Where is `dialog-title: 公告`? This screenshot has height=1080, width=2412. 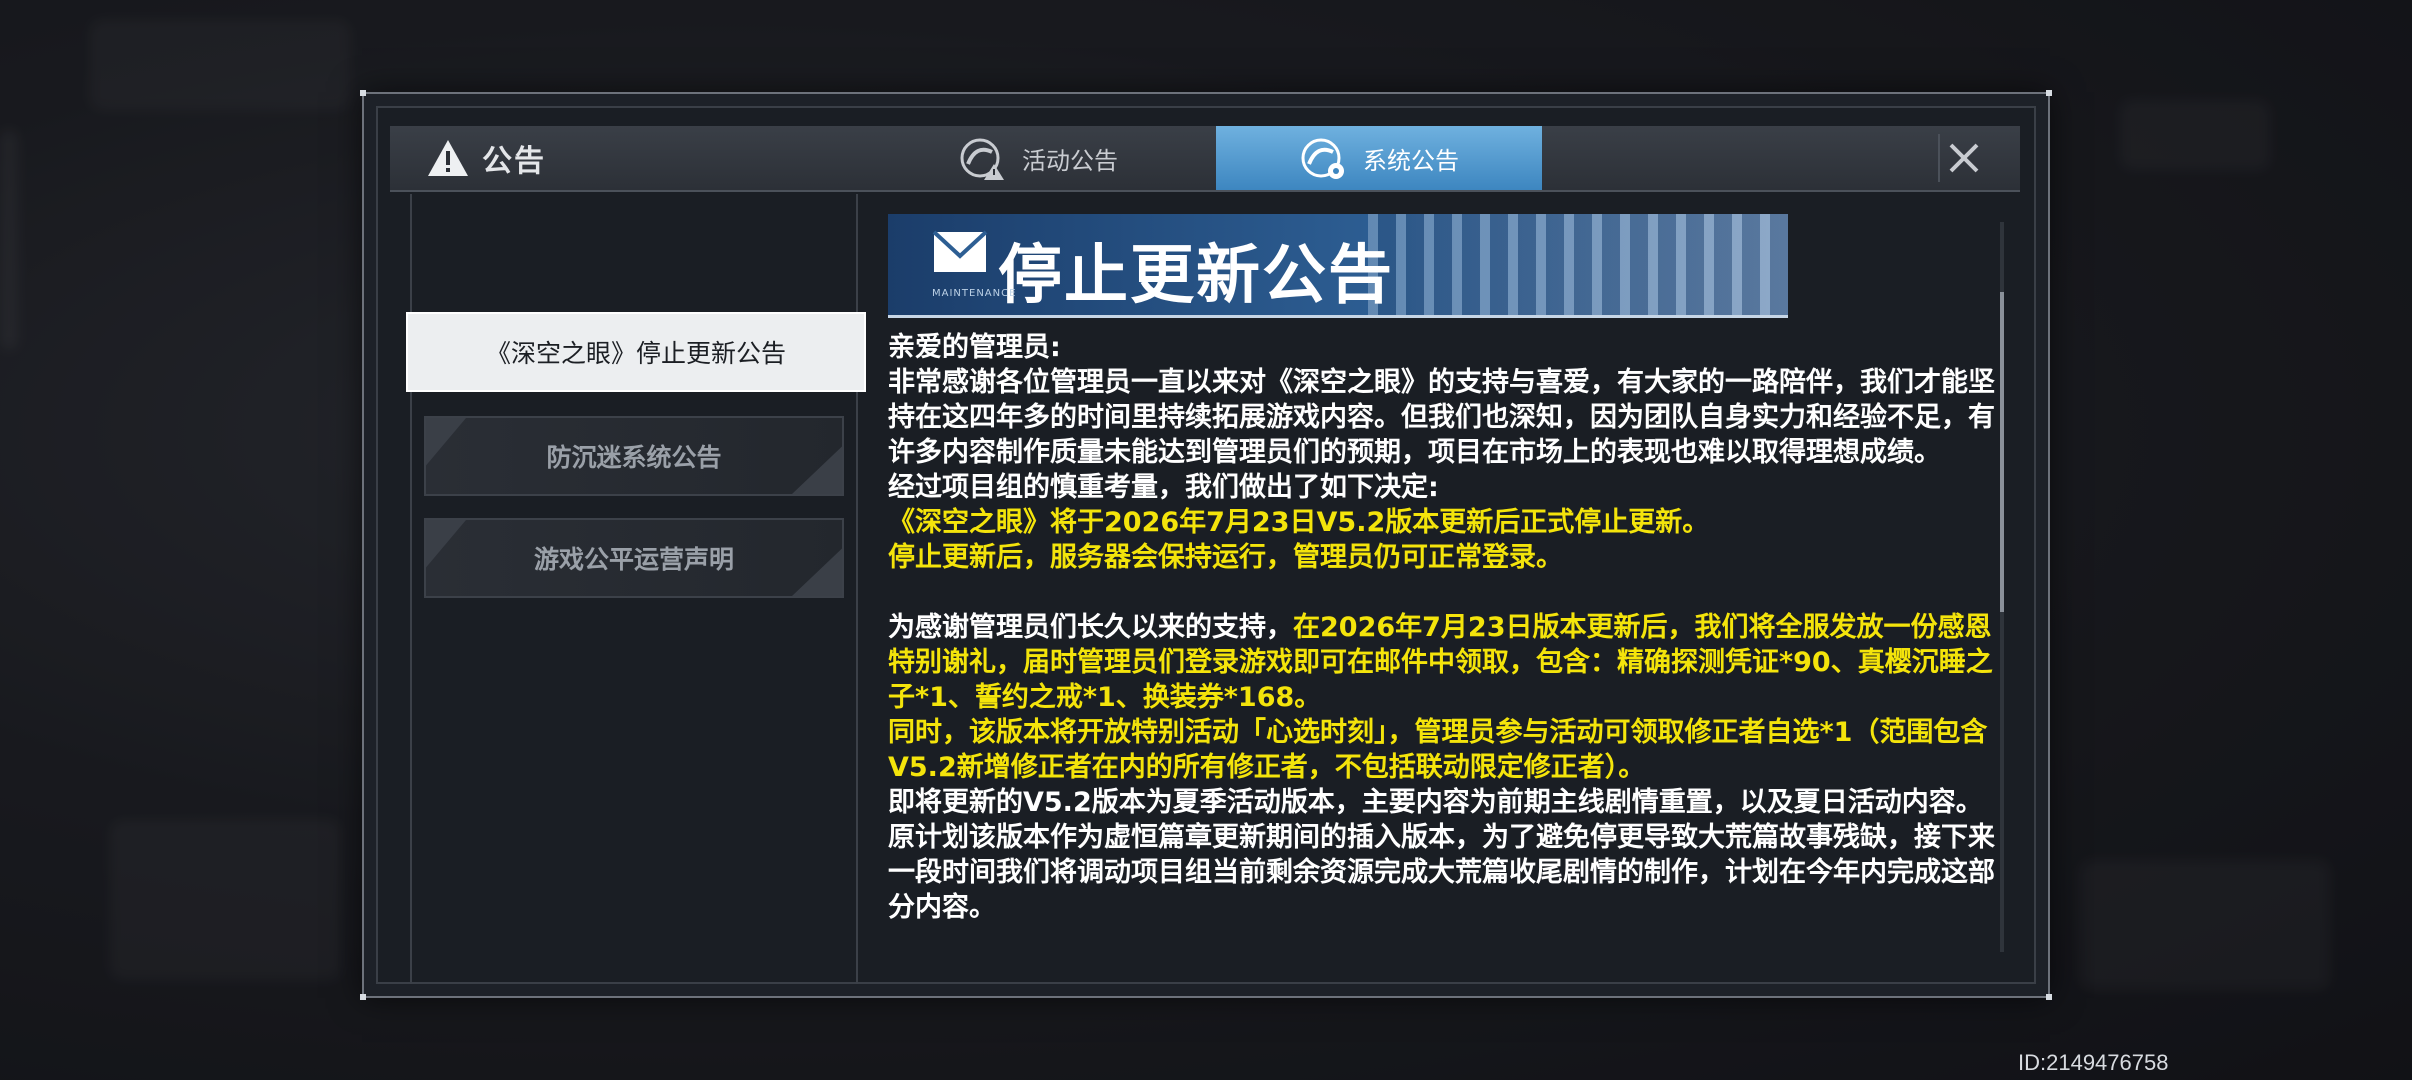
dialog-title: 公告 is located at coordinates (486, 158).